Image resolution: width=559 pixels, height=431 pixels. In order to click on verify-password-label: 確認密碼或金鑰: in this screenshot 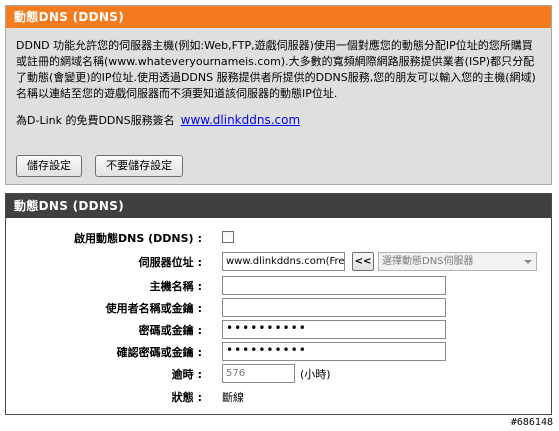, I will do `click(159, 352)`.